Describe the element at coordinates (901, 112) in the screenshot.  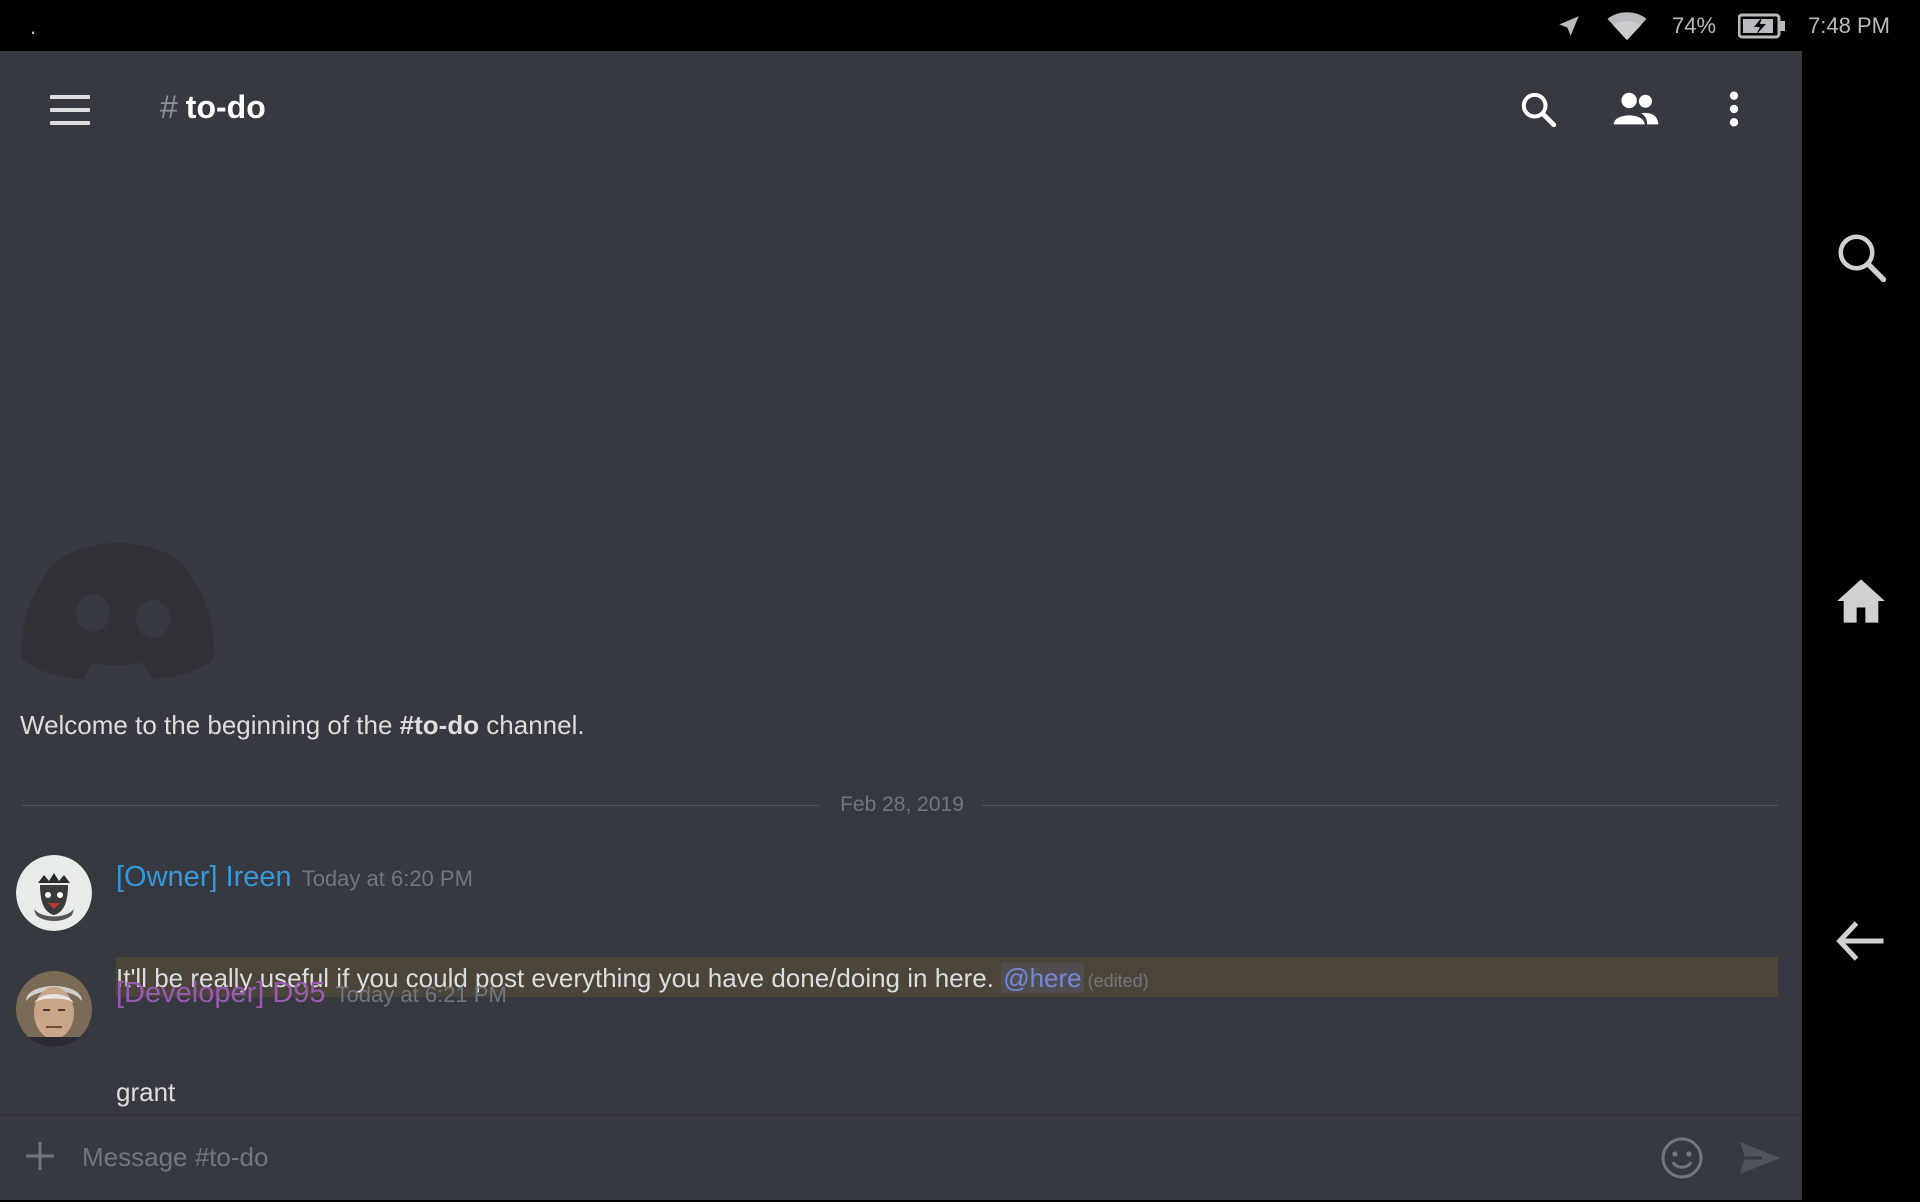
I see `channel-header: # to-do` at that location.